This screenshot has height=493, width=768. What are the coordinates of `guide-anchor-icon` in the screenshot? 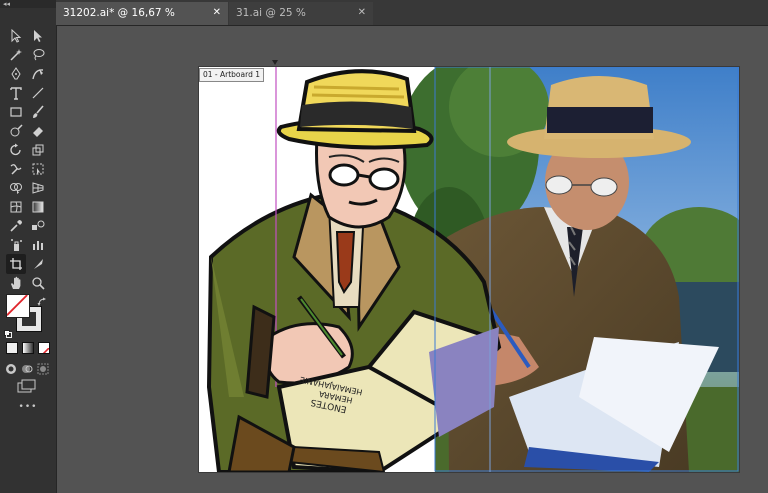 It's located at (275, 58).